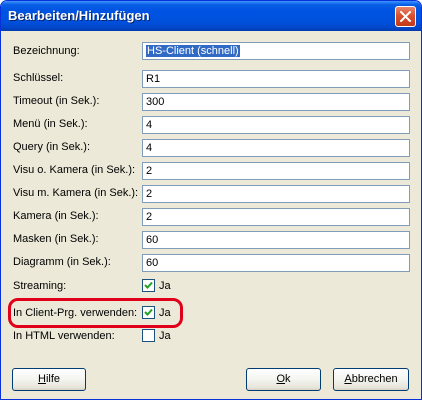  Describe the element at coordinates (52, 147) in the screenshot. I see `label-query: Query (in Sek.):` at that location.